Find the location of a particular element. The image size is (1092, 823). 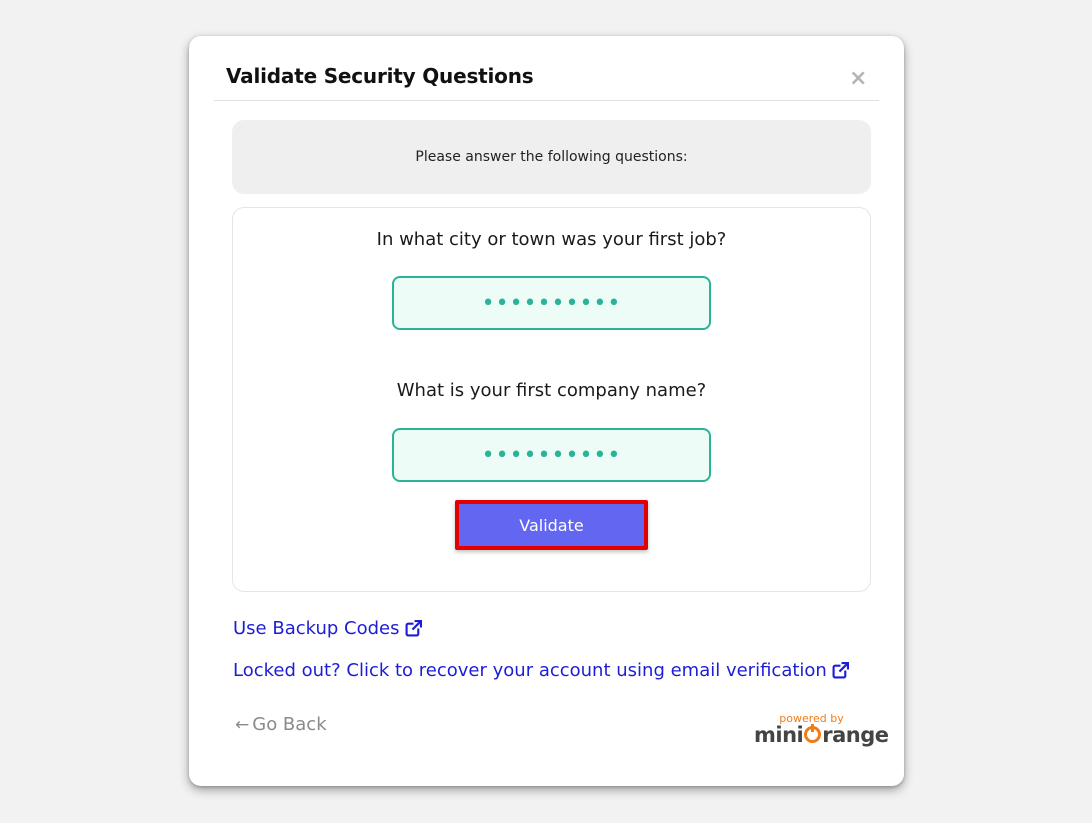

miniorange-logo: mini range is located at coordinates (821, 735).